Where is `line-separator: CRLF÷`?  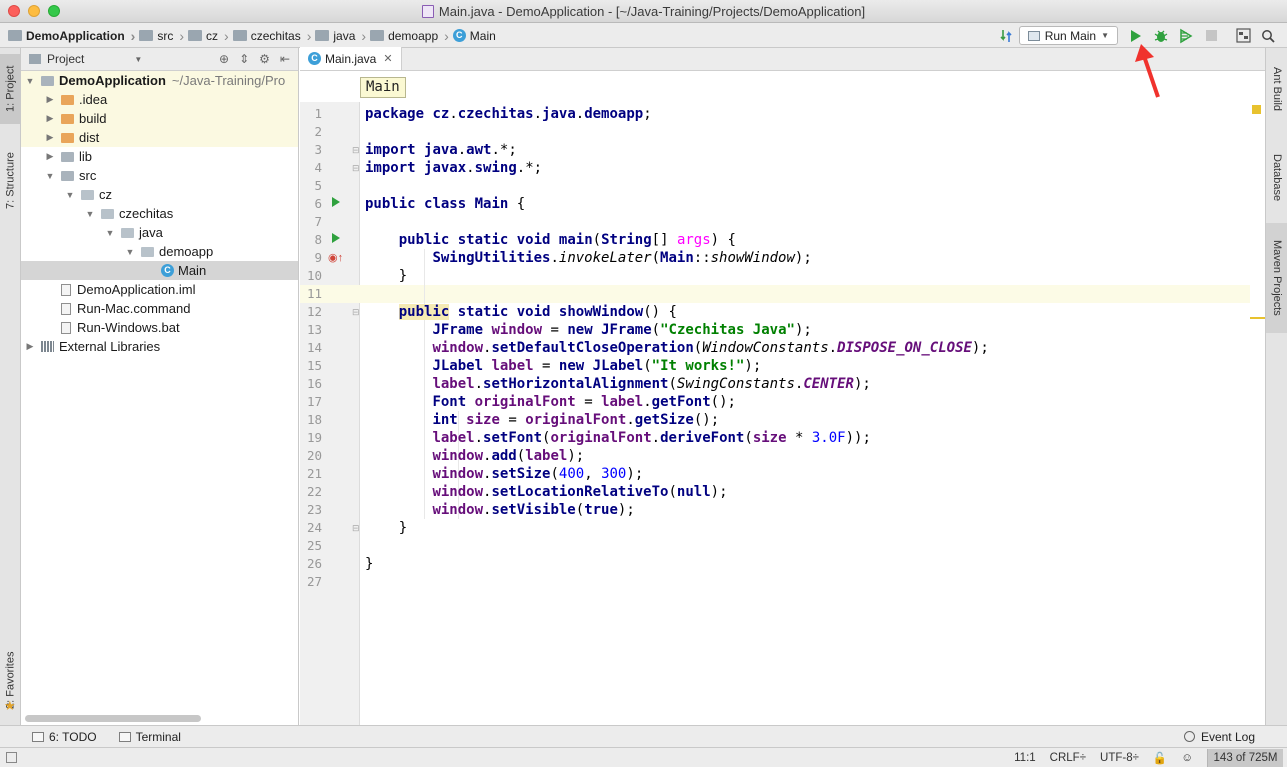
line-separator: CRLF÷ is located at coordinates (1068, 758).